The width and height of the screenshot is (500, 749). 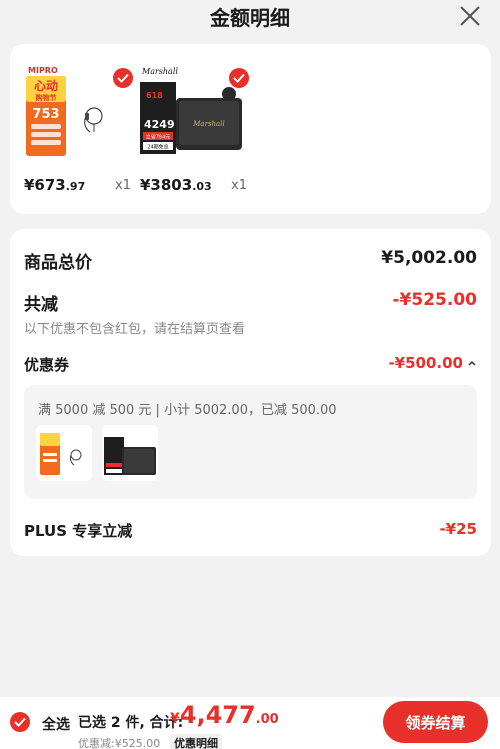 I want to click on reduce-value: -¥525.00, so click(x=435, y=300).